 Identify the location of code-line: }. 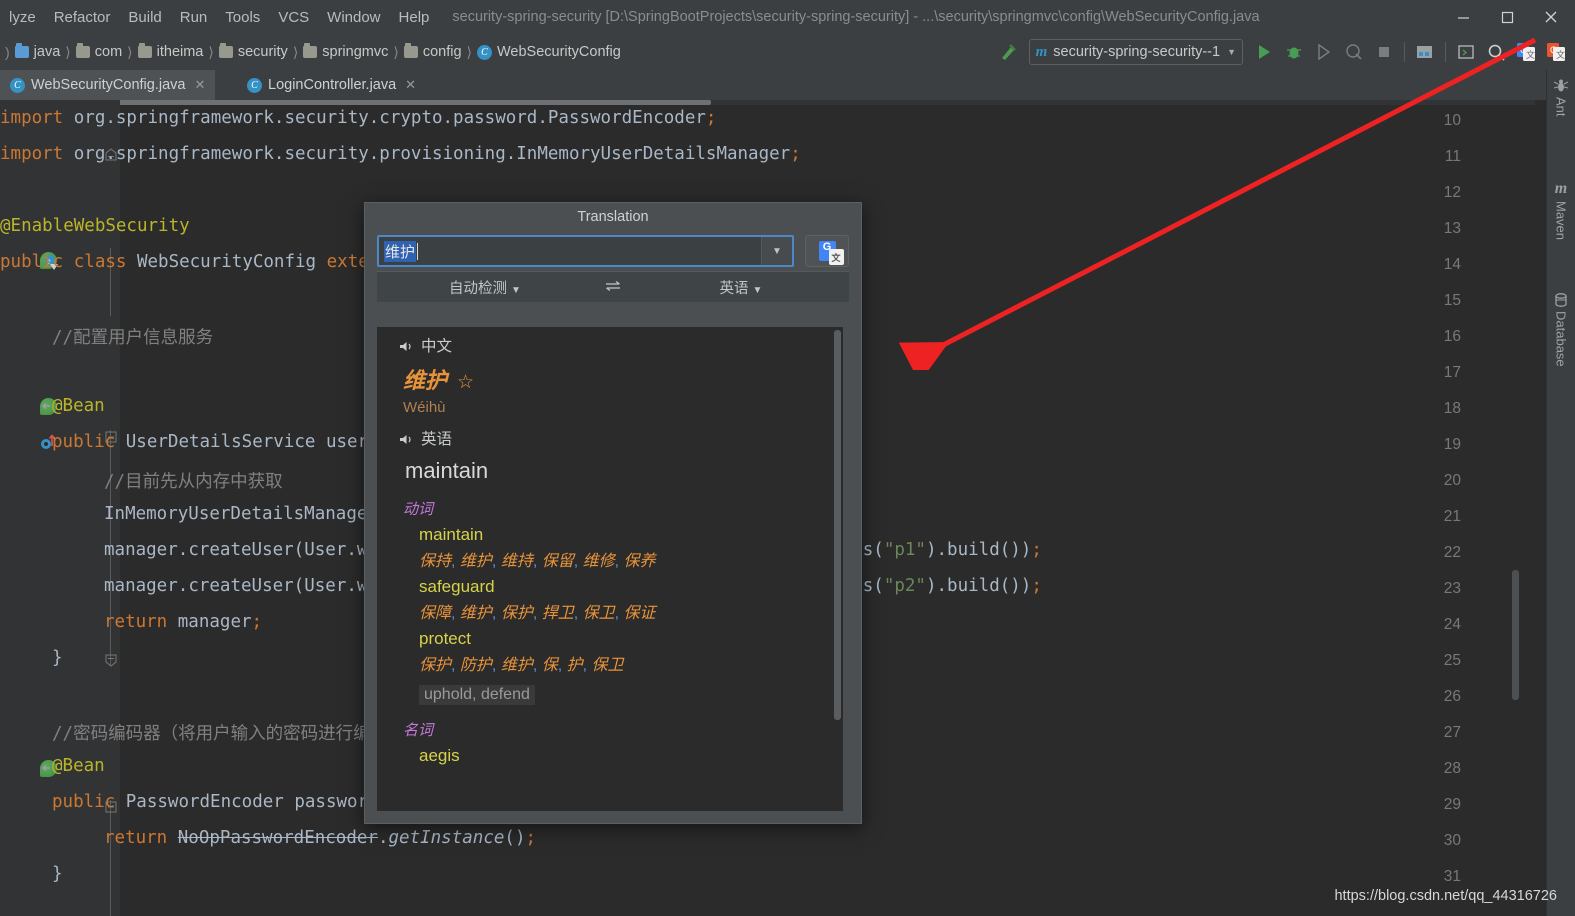
(57, 874).